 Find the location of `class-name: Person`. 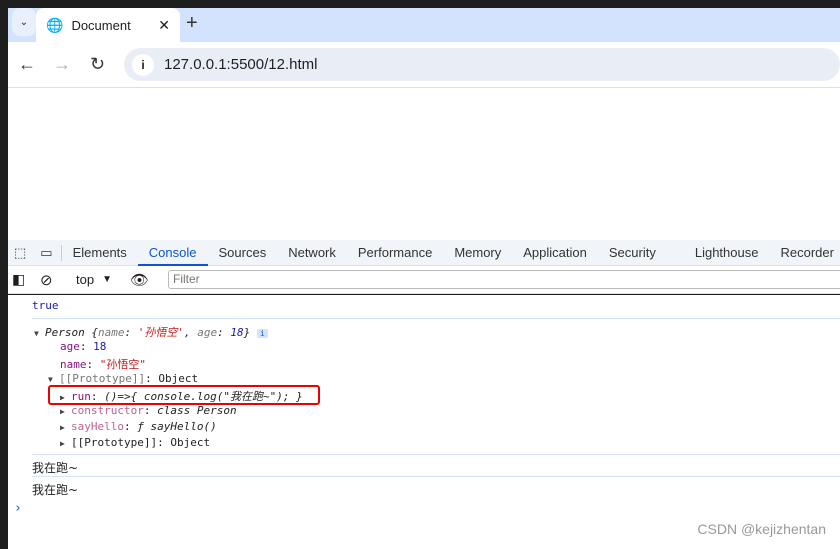

class-name: Person is located at coordinates (65, 332).